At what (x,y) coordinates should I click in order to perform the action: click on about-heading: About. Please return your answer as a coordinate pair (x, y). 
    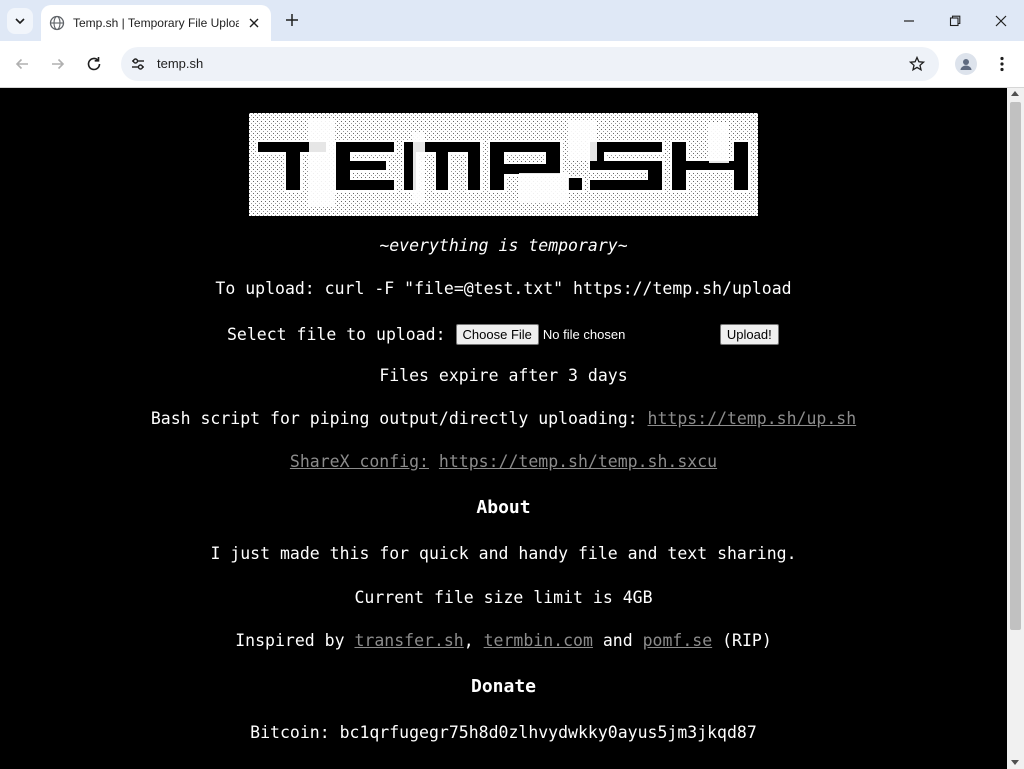
    Looking at the image, I should click on (503, 507).